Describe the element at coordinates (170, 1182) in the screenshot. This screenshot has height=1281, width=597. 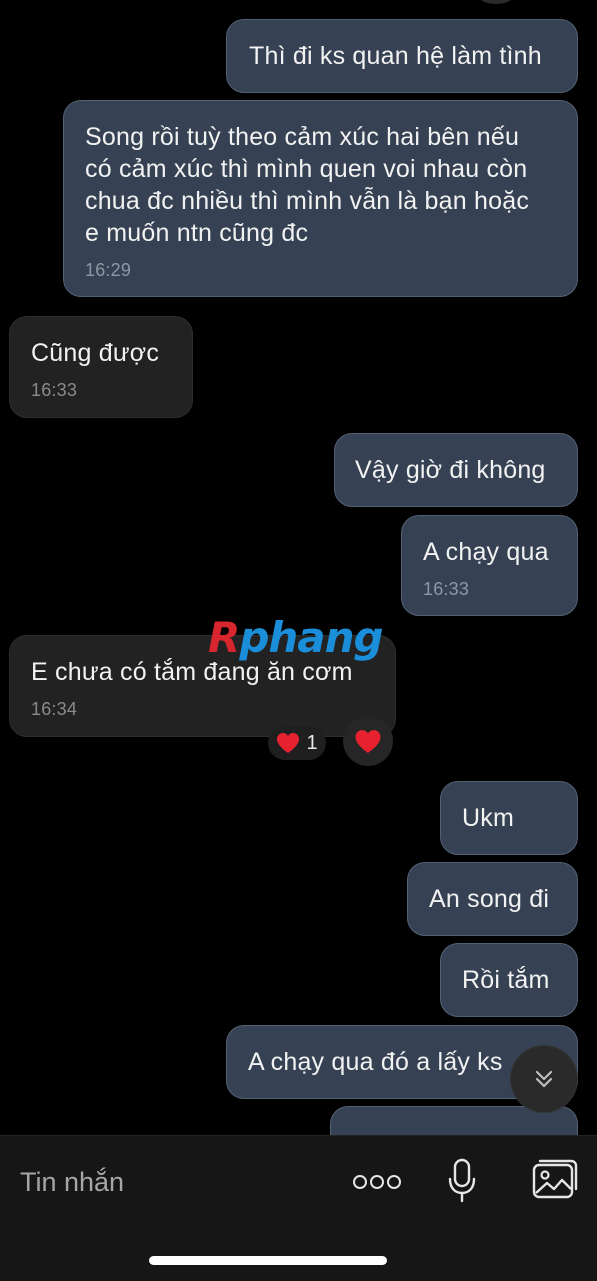
I see `message-input: Tin nhắn` at that location.